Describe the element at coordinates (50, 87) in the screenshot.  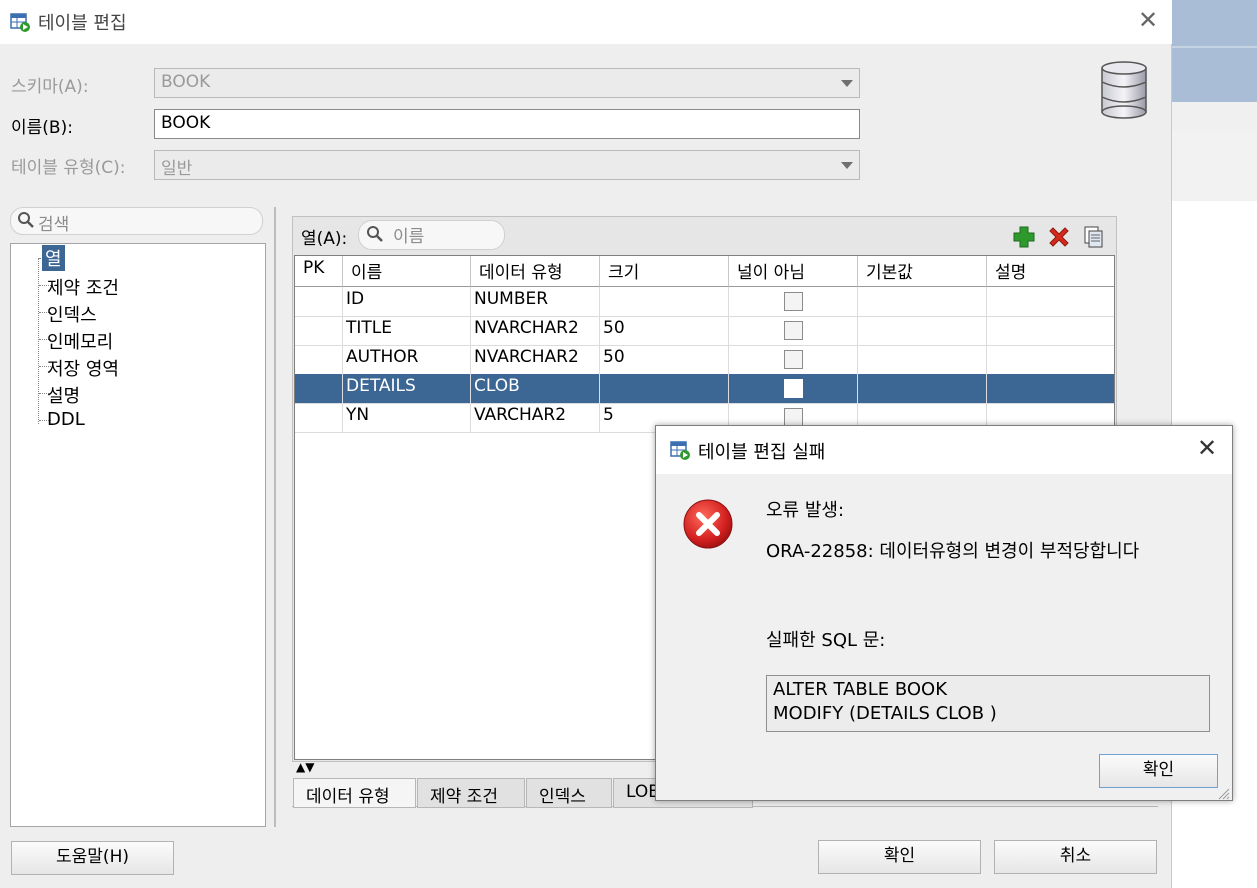
I see `schema-label: 스키마(A):` at that location.